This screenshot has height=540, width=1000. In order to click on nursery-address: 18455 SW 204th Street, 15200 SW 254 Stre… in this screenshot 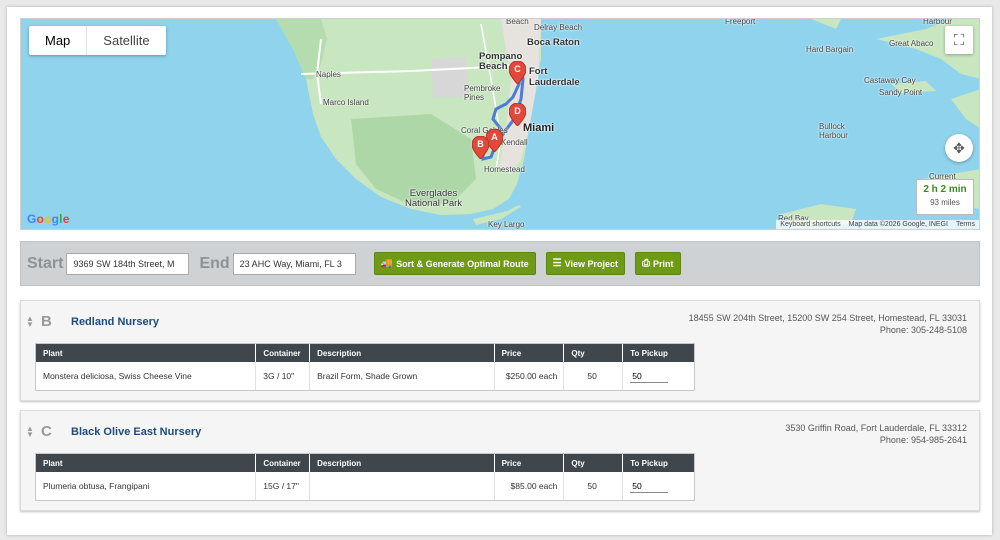, I will do `click(827, 318)`.